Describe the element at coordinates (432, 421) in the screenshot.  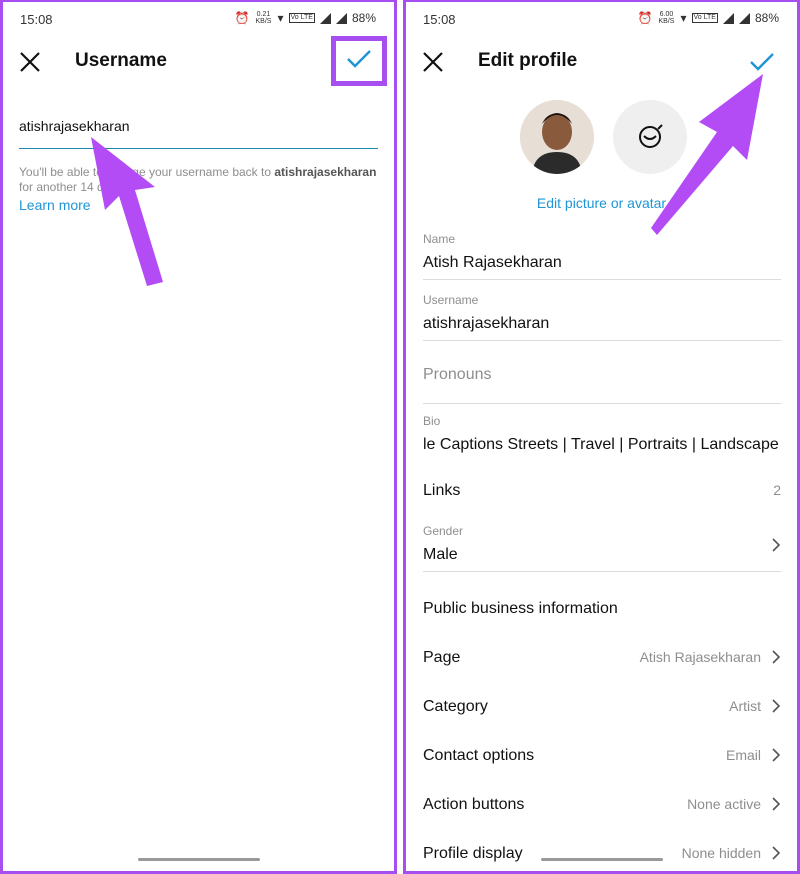
I see `bio-label: Bio` at that location.